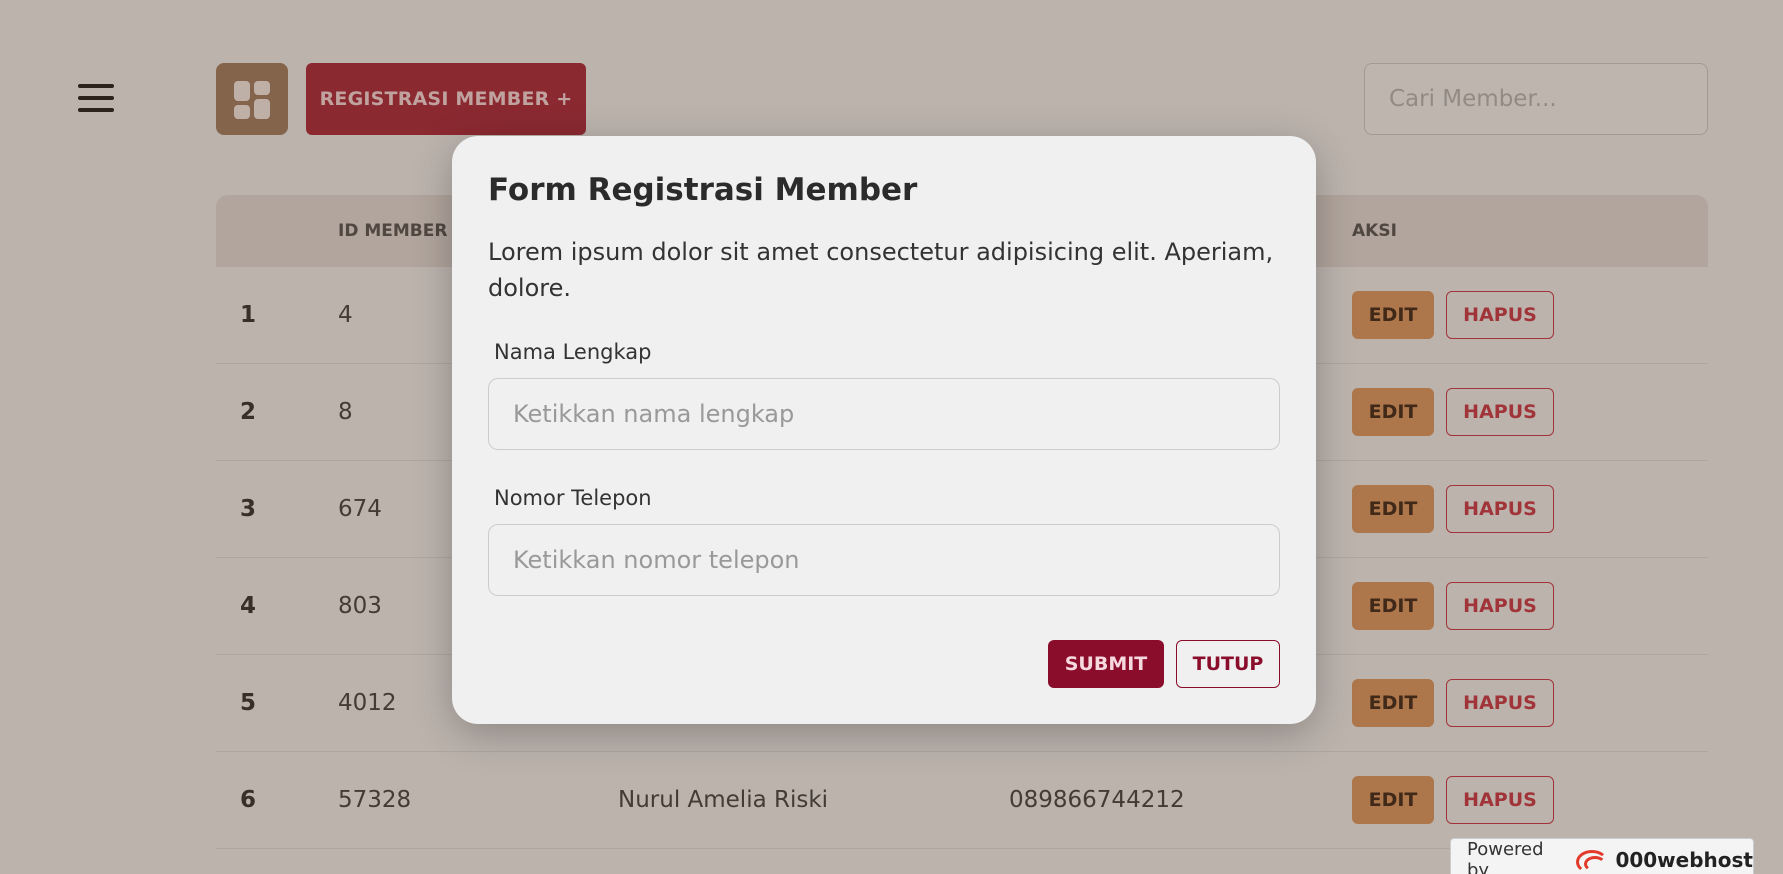 This screenshot has width=1783, height=874. What do you see at coordinates (573, 498) in the screenshot?
I see `phone-label: Nomor Telepon` at bounding box center [573, 498].